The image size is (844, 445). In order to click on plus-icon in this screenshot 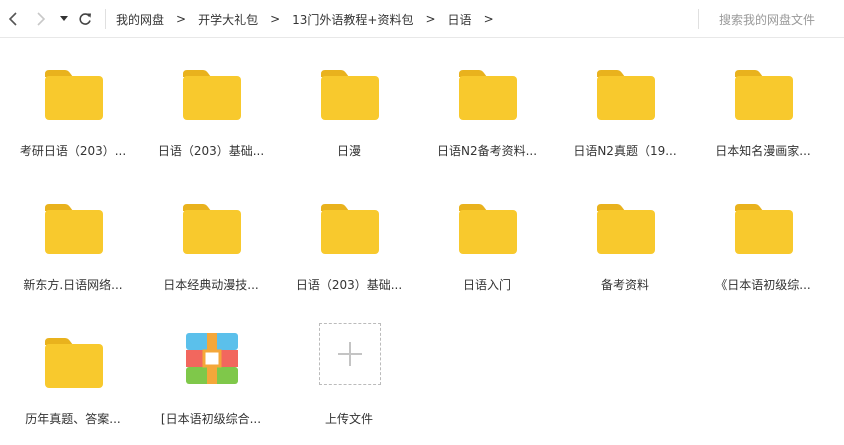, I will do `click(350, 354)`.